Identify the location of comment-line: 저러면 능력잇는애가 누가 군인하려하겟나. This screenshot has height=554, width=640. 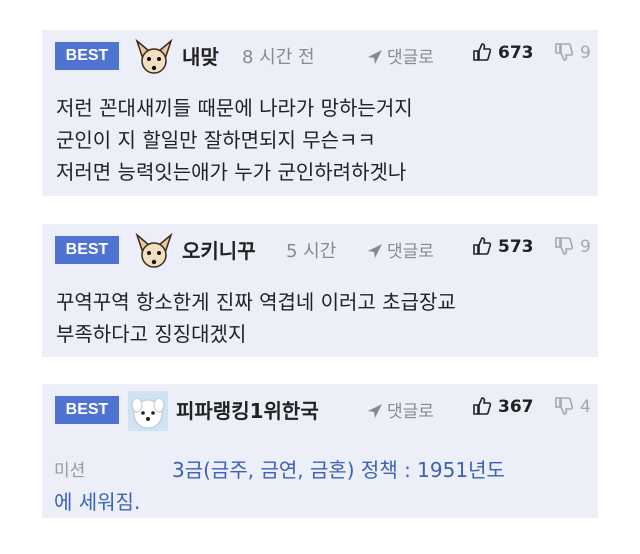
(231, 172).